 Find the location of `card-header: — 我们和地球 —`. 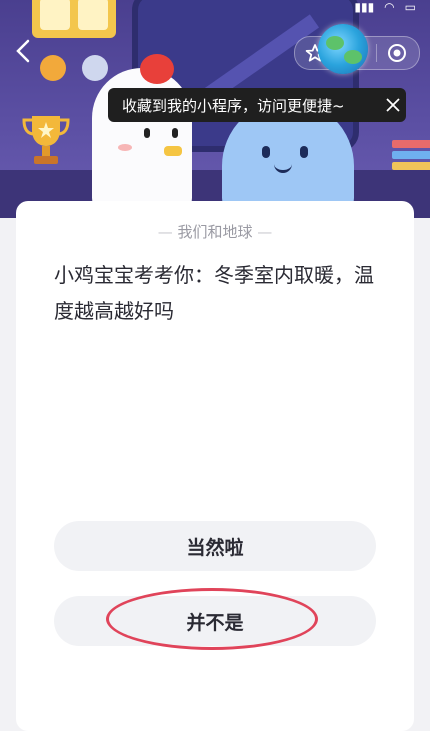

card-header: — 我们和地球 — is located at coordinates (215, 232).